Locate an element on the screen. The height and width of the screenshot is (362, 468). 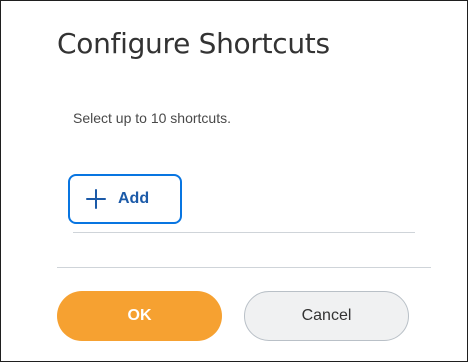
add-shortcut-button: Add is located at coordinates (125, 199).